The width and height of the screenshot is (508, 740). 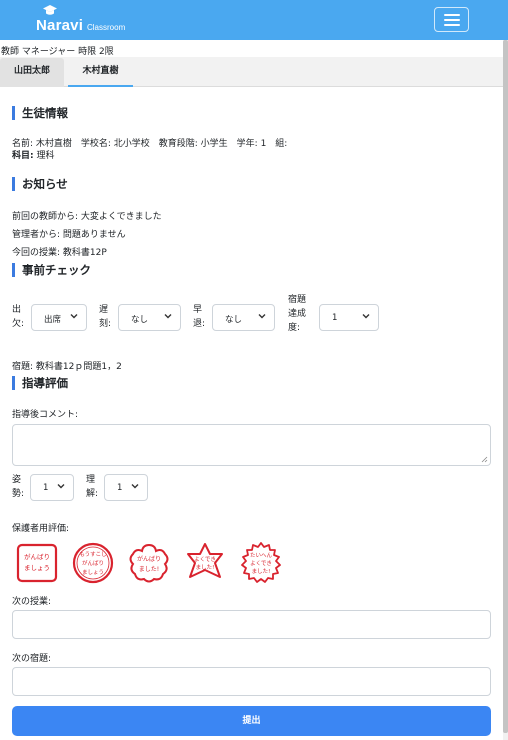 What do you see at coordinates (92, 554) in the screenshot?
I see `svg-text: もうすこし` at bounding box center [92, 554].